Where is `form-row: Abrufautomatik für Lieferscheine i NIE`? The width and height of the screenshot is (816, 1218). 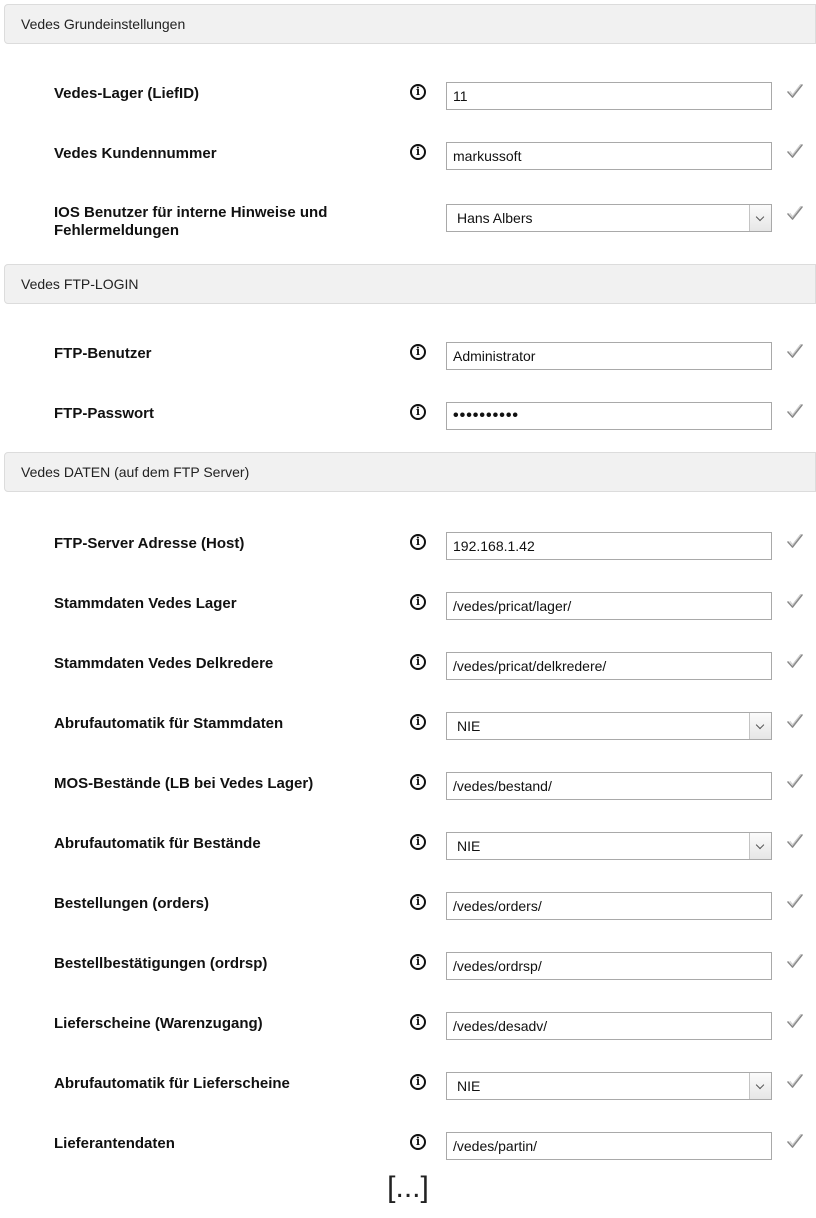 form-row: Abrufautomatik für Lieferscheine i NIE is located at coordinates (408, 1090).